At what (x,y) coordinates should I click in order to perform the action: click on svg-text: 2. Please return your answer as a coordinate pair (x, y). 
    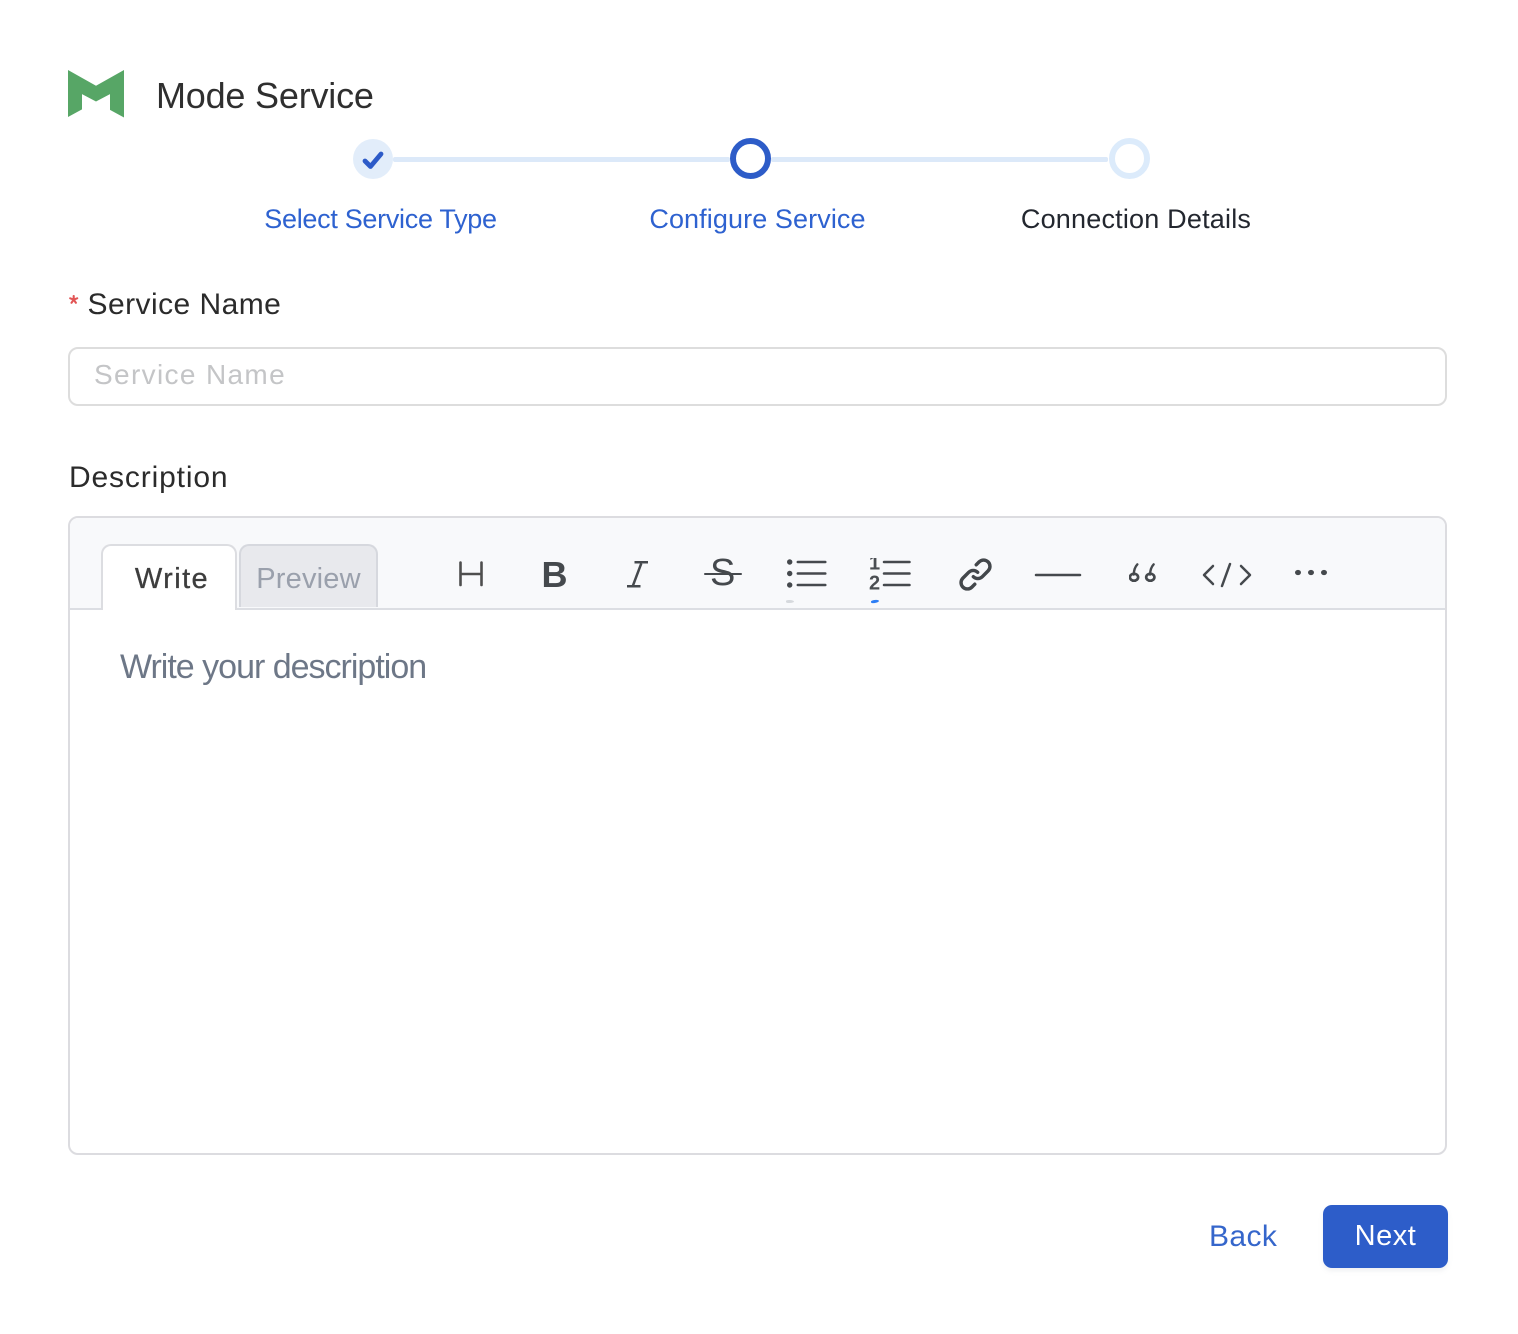
    Looking at the image, I should click on (874, 582).